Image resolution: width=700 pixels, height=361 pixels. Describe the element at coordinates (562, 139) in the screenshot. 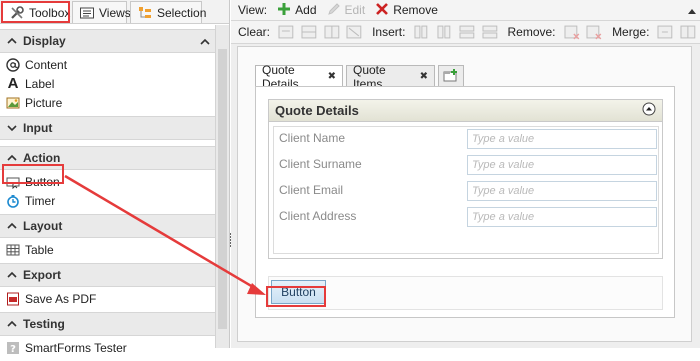

I see `client-name-input: Type a value` at that location.